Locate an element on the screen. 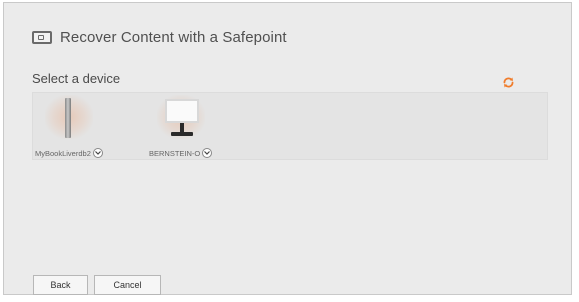 Image resolution: width=579 pixels, height=302 pixels. device-item-mybookliverdb2: MyBookLiverdb2 is located at coordinates (69, 126).